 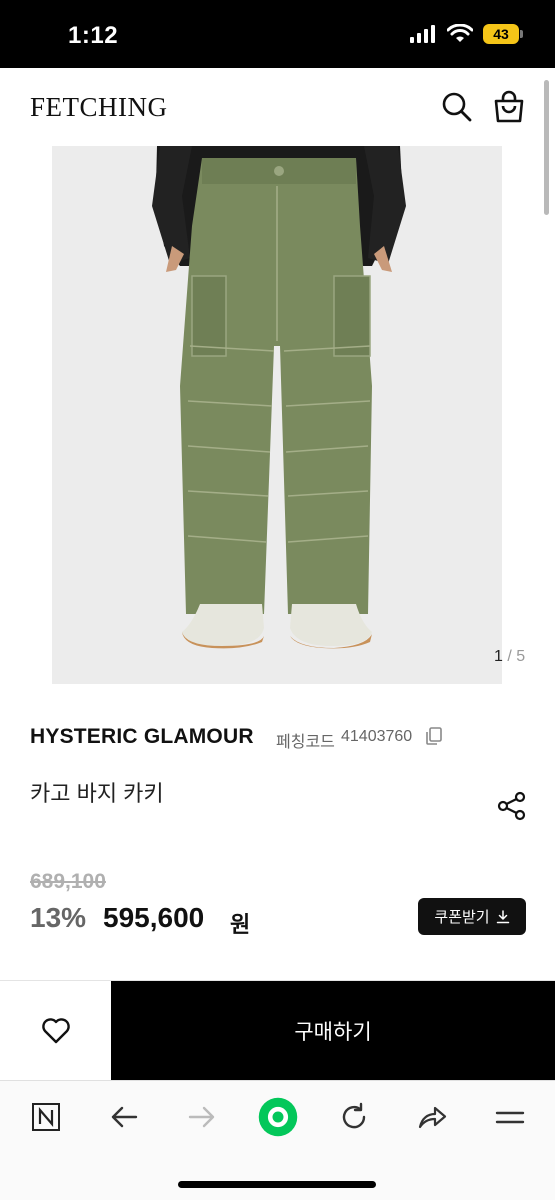 I want to click on forward-arrow-icon, so click(x=201, y=1117).